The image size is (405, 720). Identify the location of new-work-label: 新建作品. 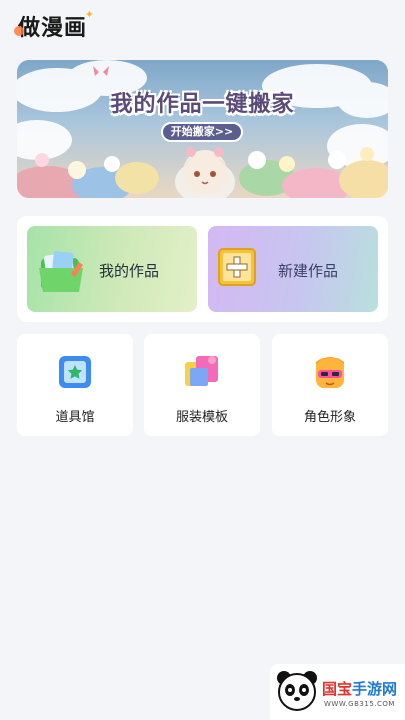
(308, 271).